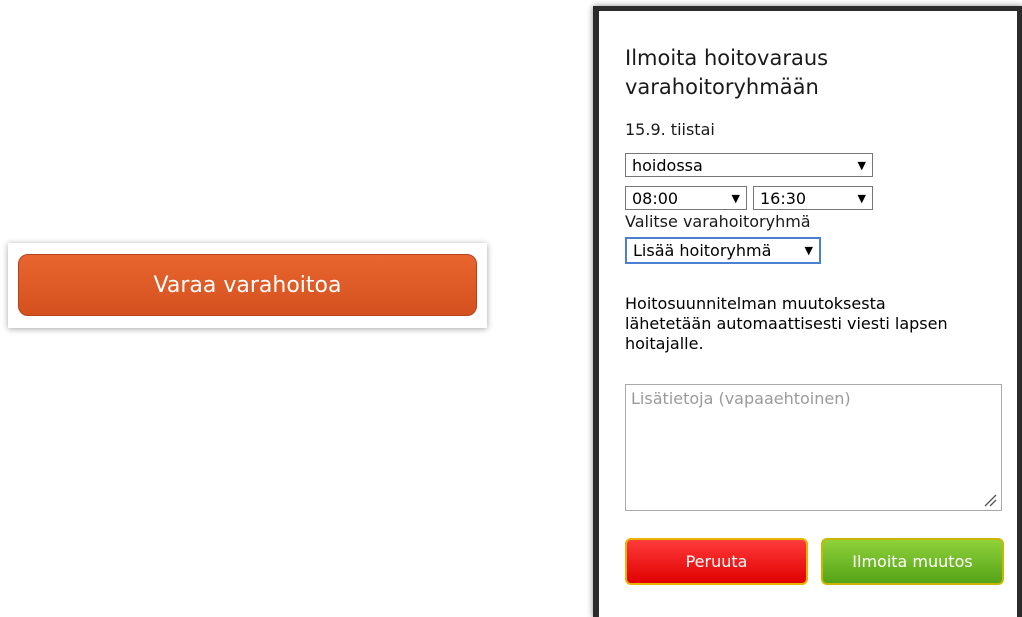 This screenshot has width=1022, height=617. I want to click on backup-group-value: Lisää hoitoryhmä, so click(702, 250).